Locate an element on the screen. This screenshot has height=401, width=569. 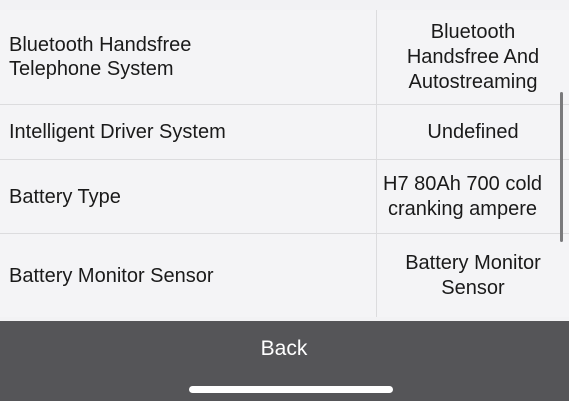
back-button: Back is located at coordinates (284, 349).